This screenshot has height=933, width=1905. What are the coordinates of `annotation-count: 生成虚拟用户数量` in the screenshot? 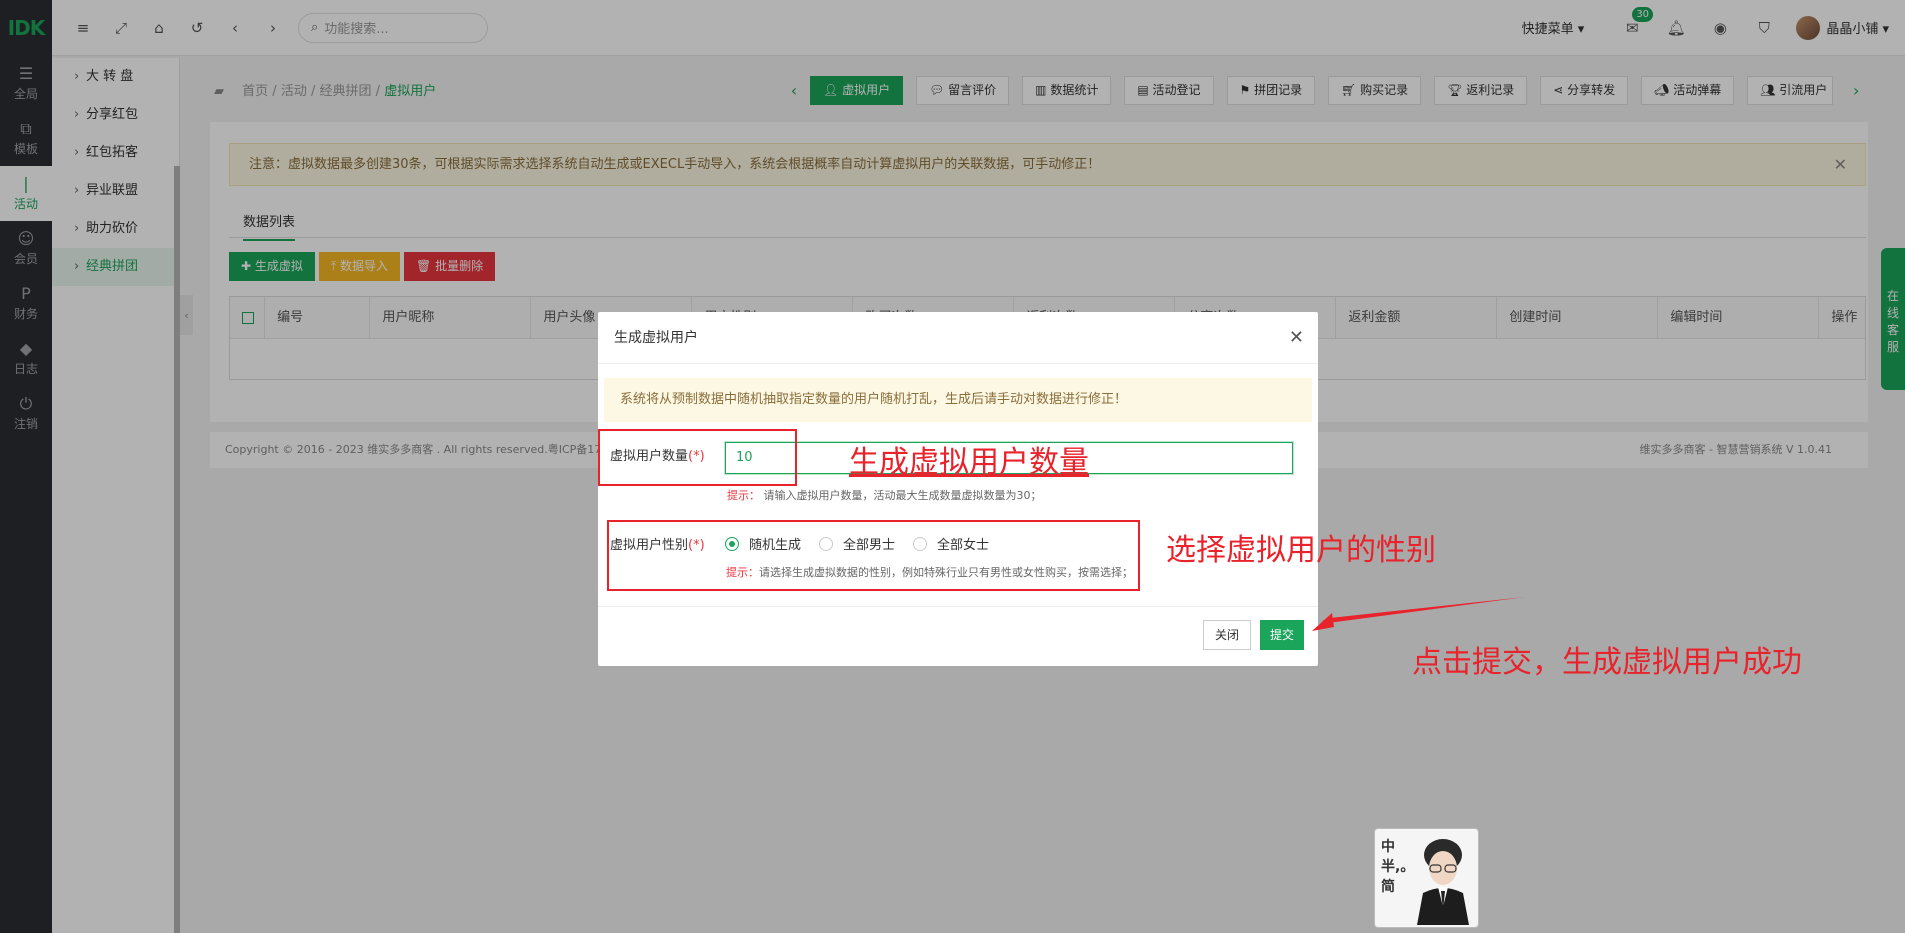 It's located at (969, 462).